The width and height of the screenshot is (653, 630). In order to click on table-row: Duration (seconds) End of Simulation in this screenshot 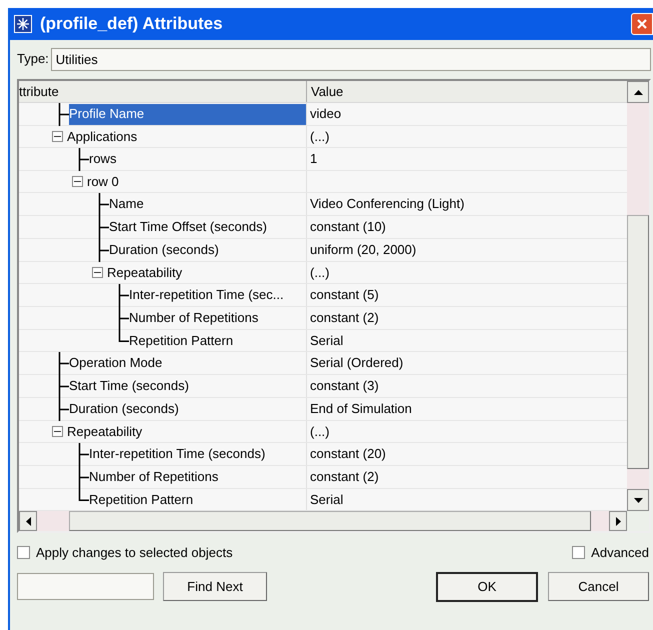, I will do `click(323, 409)`.